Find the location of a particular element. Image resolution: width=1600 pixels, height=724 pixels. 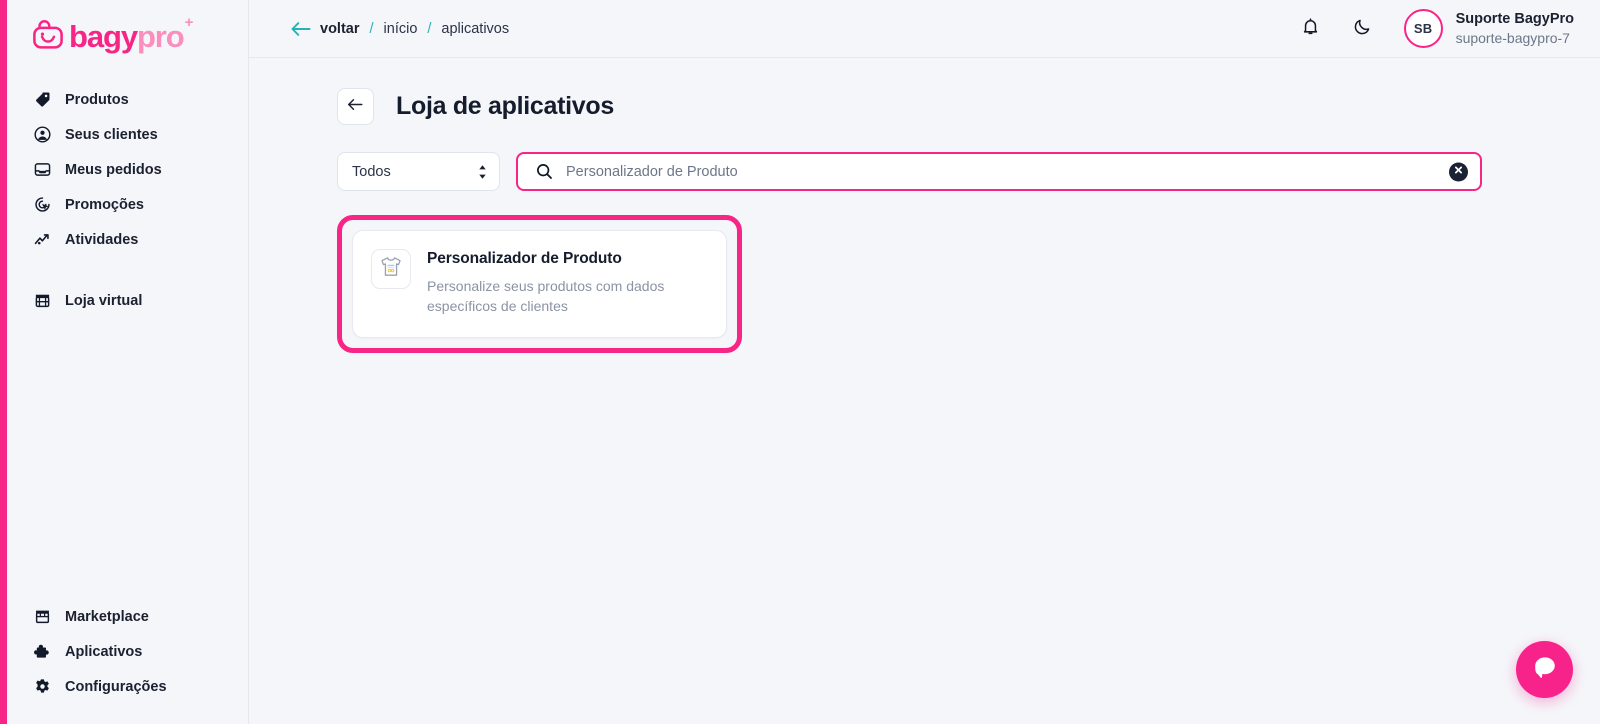

page-back-button is located at coordinates (355, 106).